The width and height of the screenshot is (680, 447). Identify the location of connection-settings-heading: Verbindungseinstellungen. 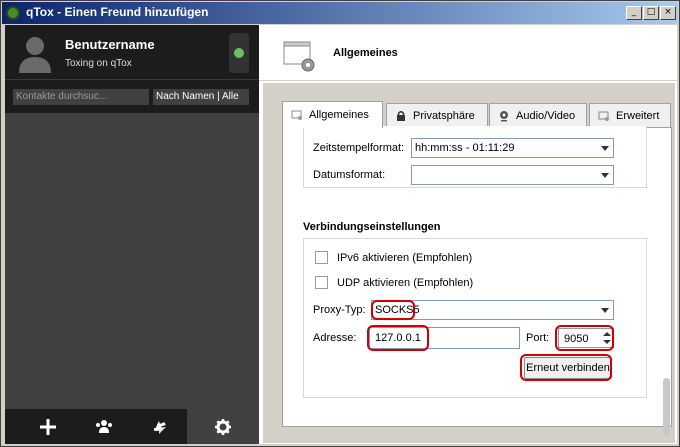
(372, 227).